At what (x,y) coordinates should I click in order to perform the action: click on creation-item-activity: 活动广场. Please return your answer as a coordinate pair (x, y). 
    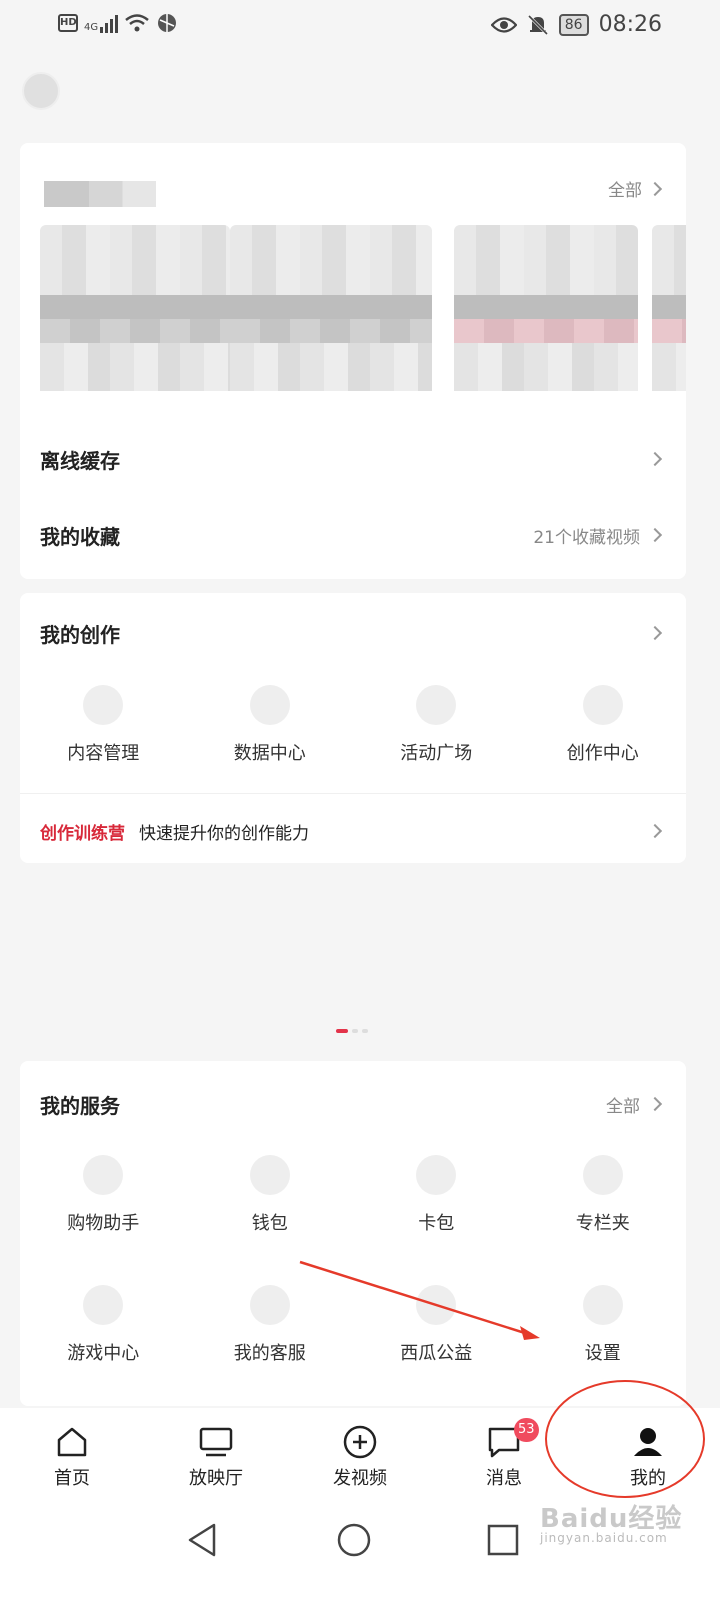
    Looking at the image, I should click on (436, 725).